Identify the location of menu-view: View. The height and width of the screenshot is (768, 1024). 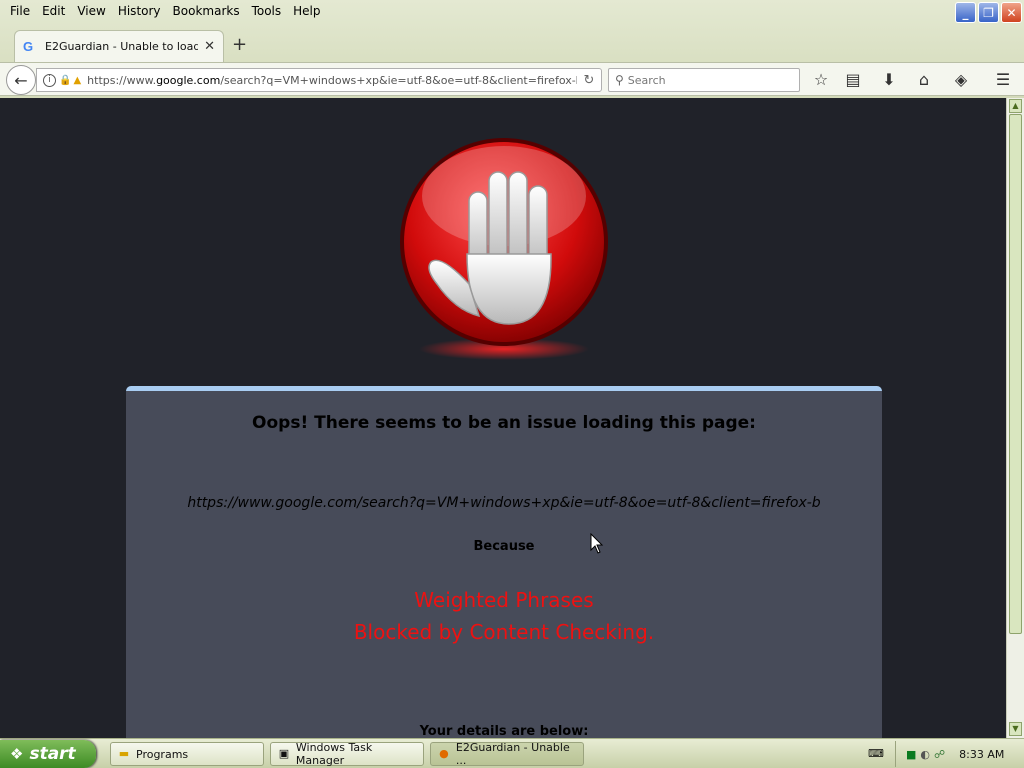
(91, 11).